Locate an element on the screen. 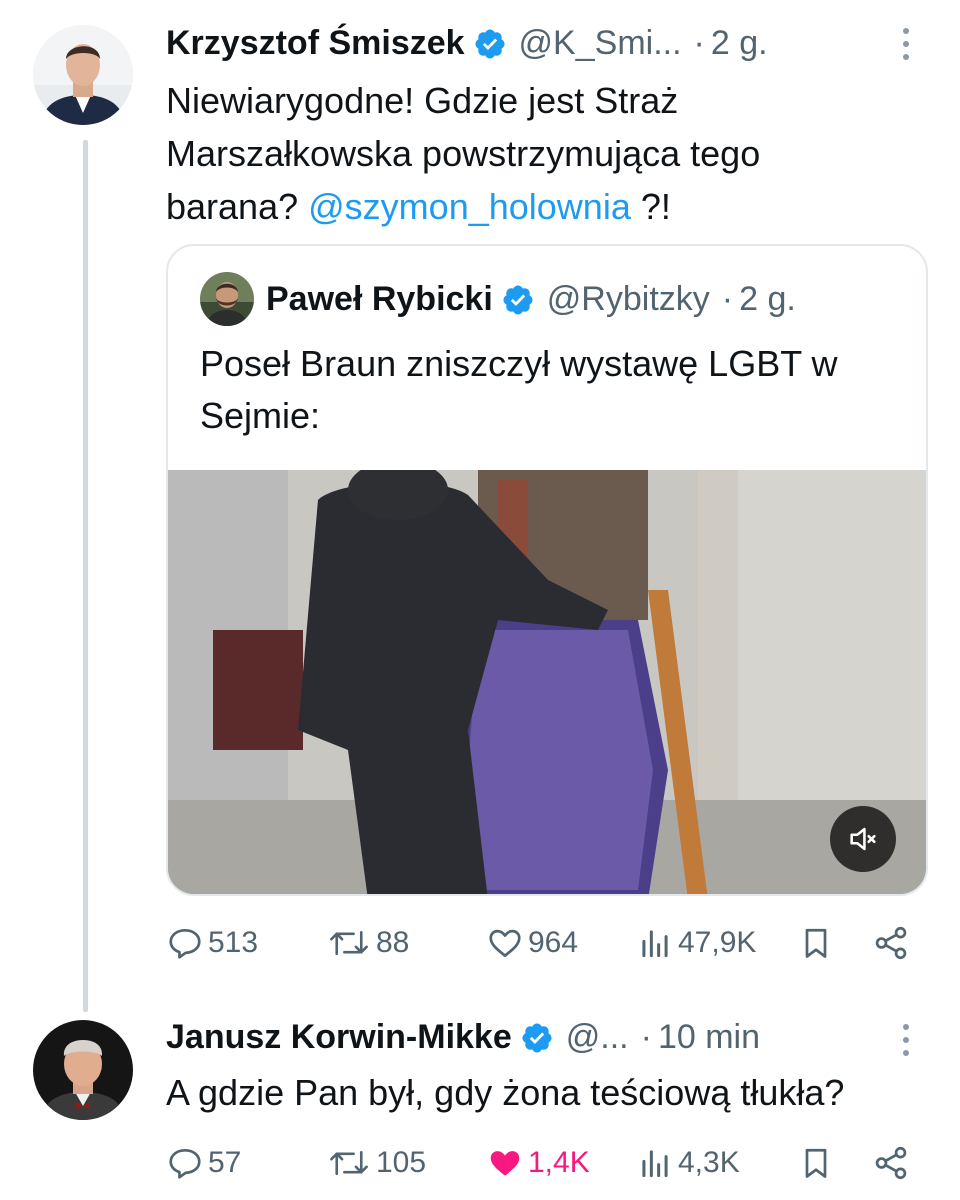  retweet-count: 105 is located at coordinates (401, 1162).